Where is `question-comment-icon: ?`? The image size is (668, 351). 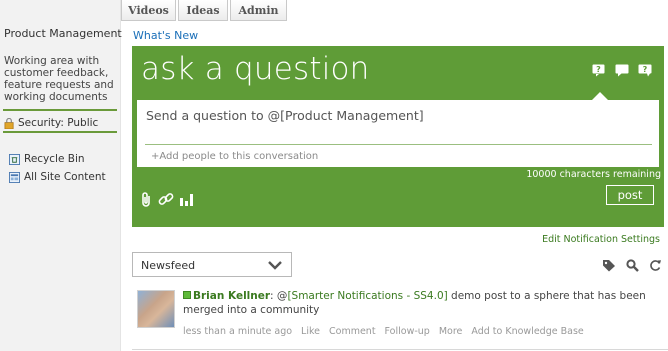
question-comment-icon: ? is located at coordinates (645, 70).